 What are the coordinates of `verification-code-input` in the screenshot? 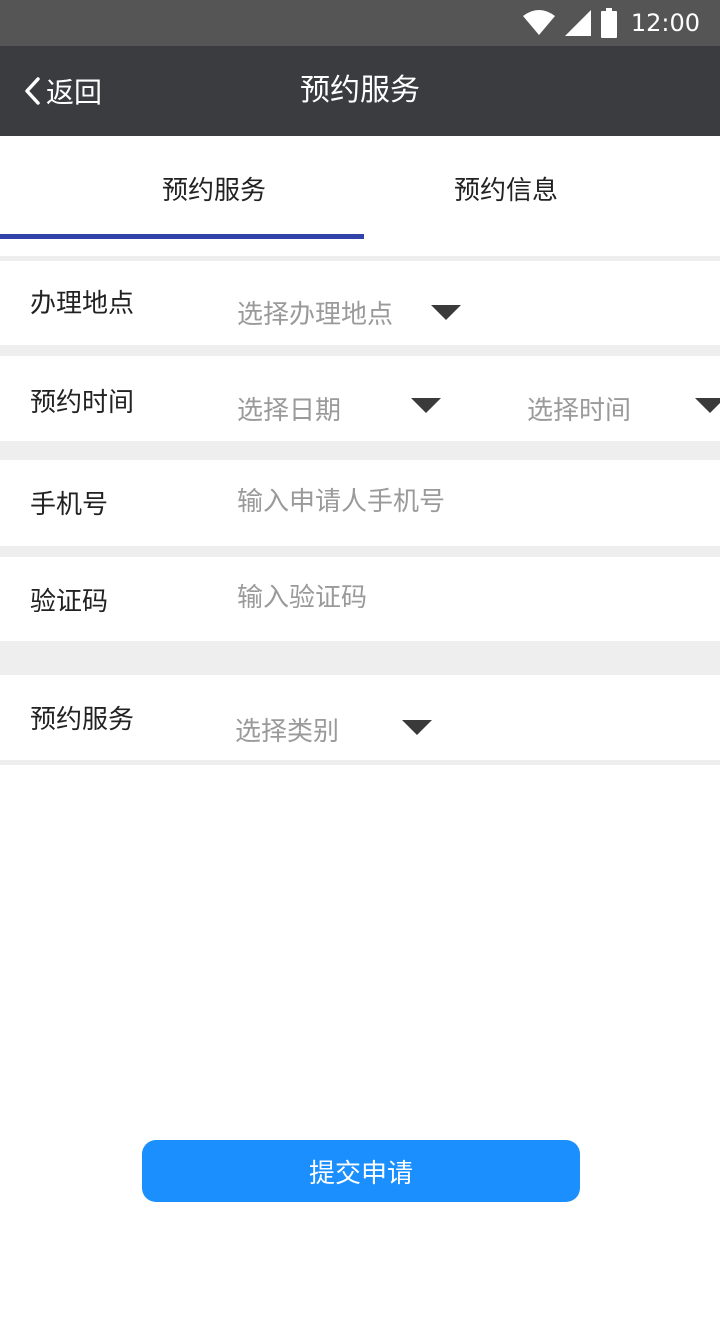 It's located at (462, 598).